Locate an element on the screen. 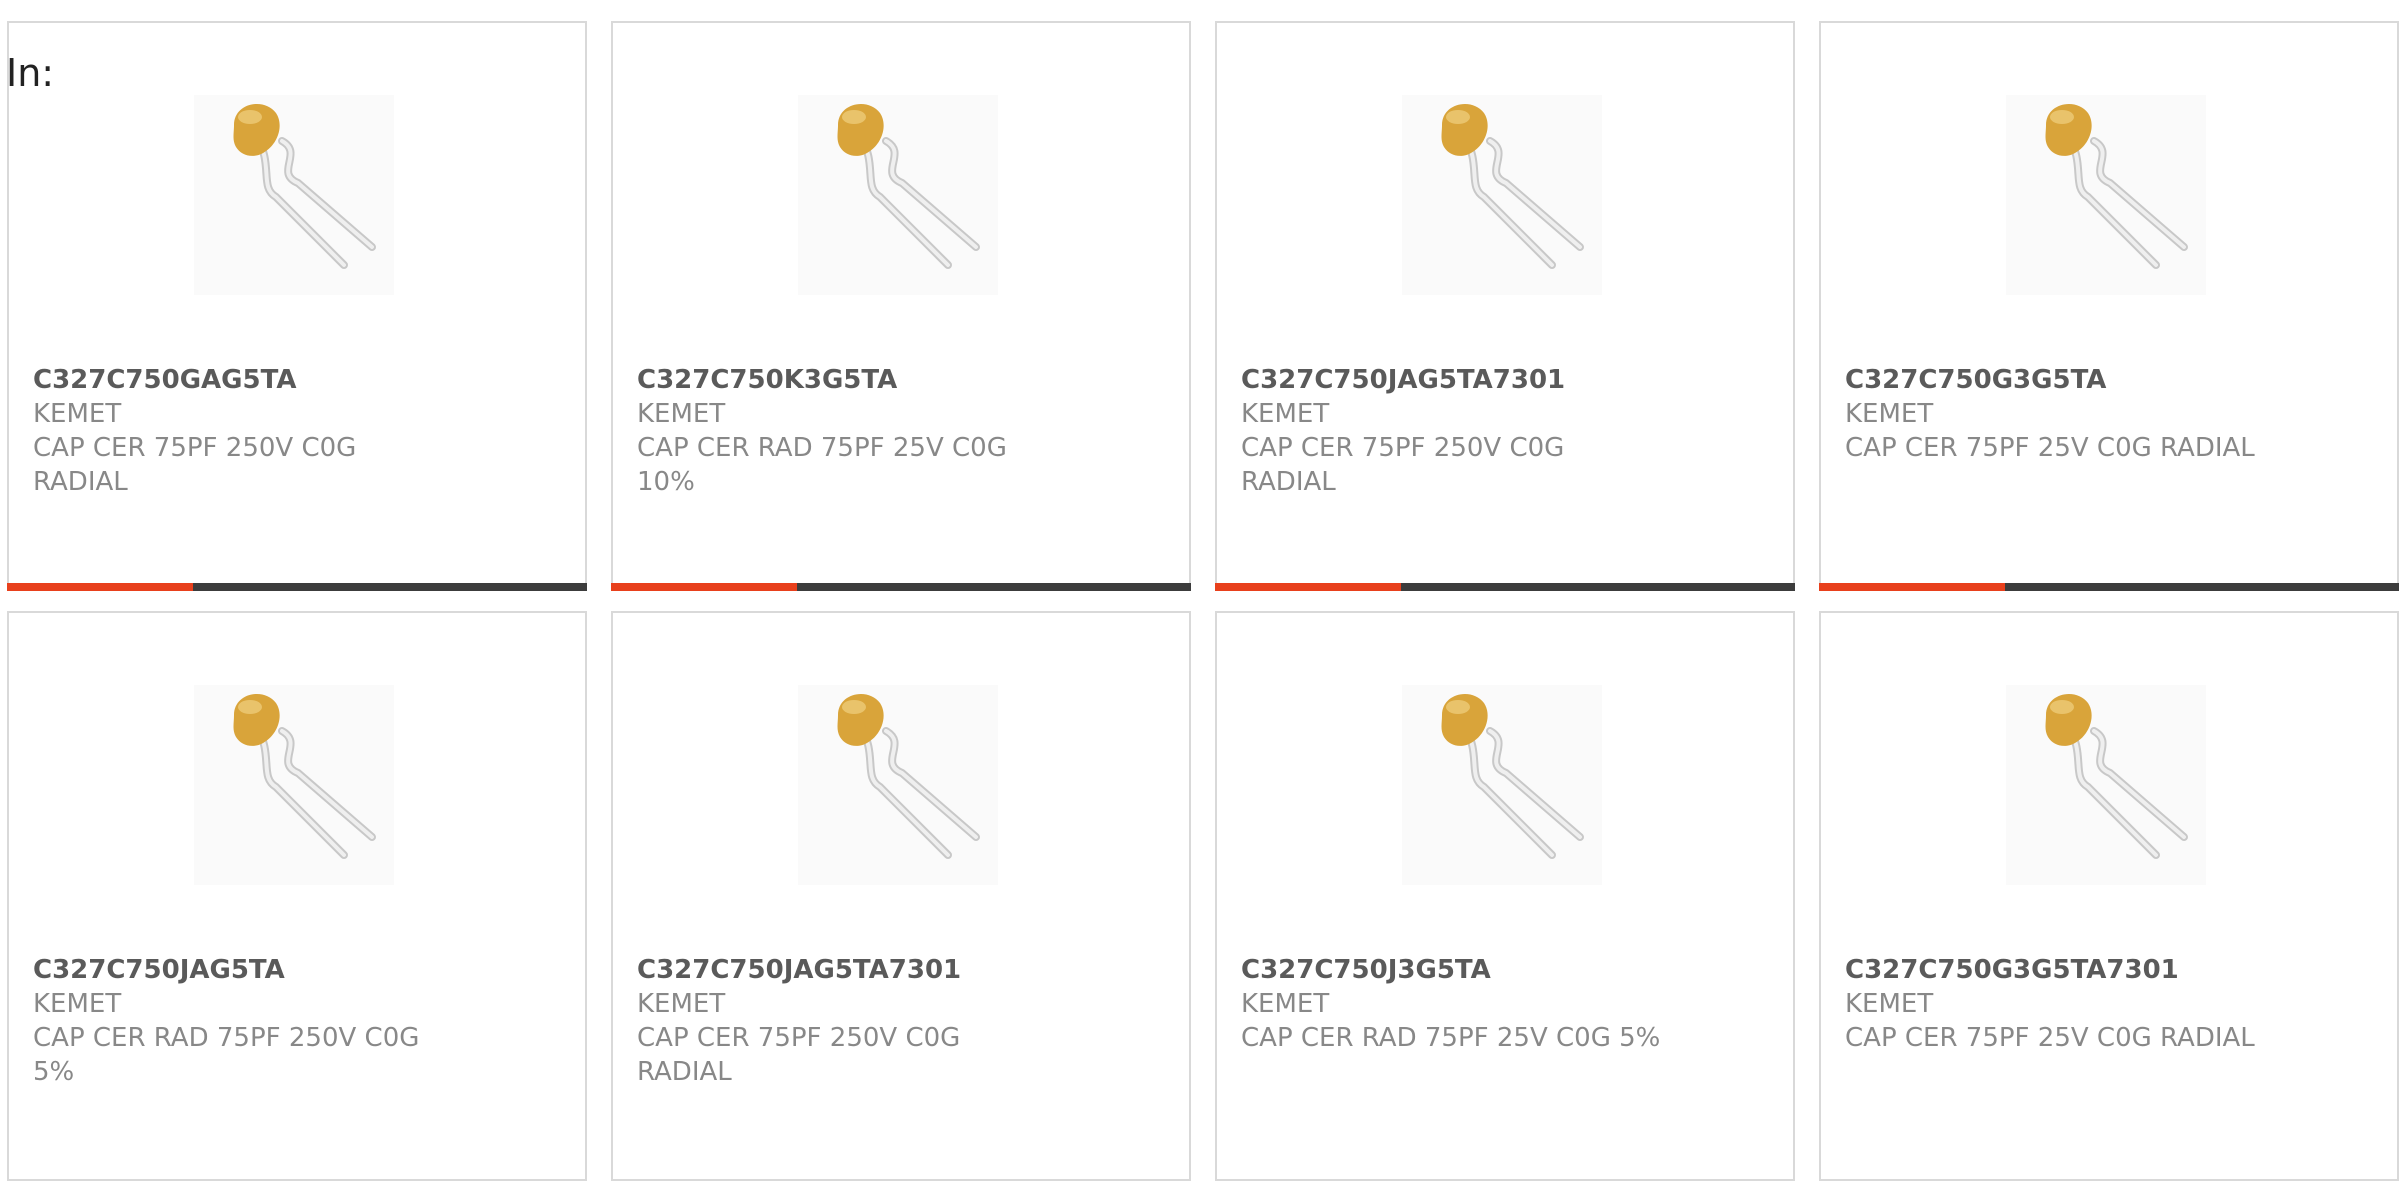 This screenshot has width=2400, height=1181. part-number: C327C750G3G5TA7301 is located at coordinates (2055, 970).